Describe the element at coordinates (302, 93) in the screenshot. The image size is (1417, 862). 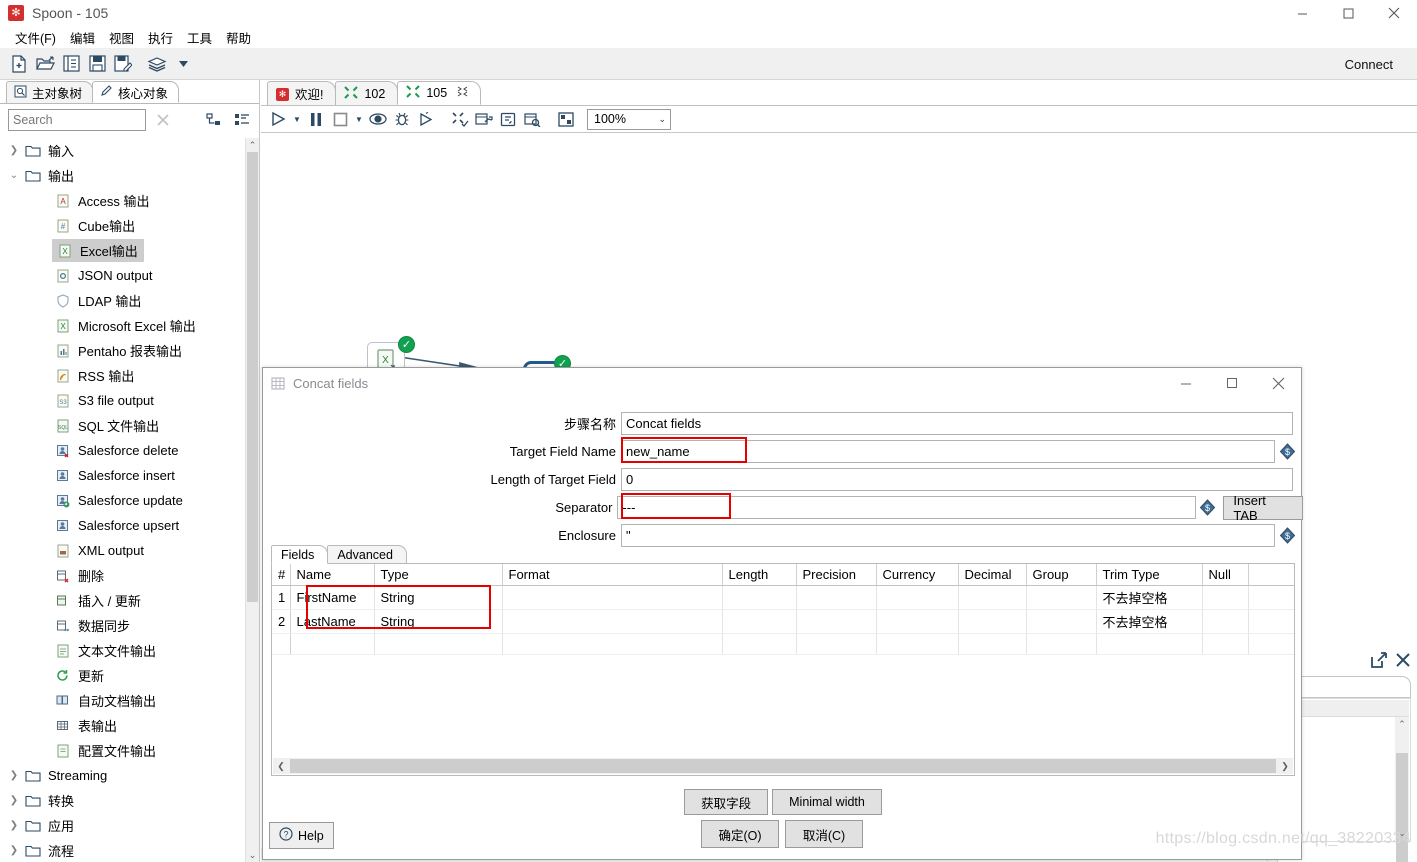
I see `tab-welcome: ✻ 欢迎!` at that location.